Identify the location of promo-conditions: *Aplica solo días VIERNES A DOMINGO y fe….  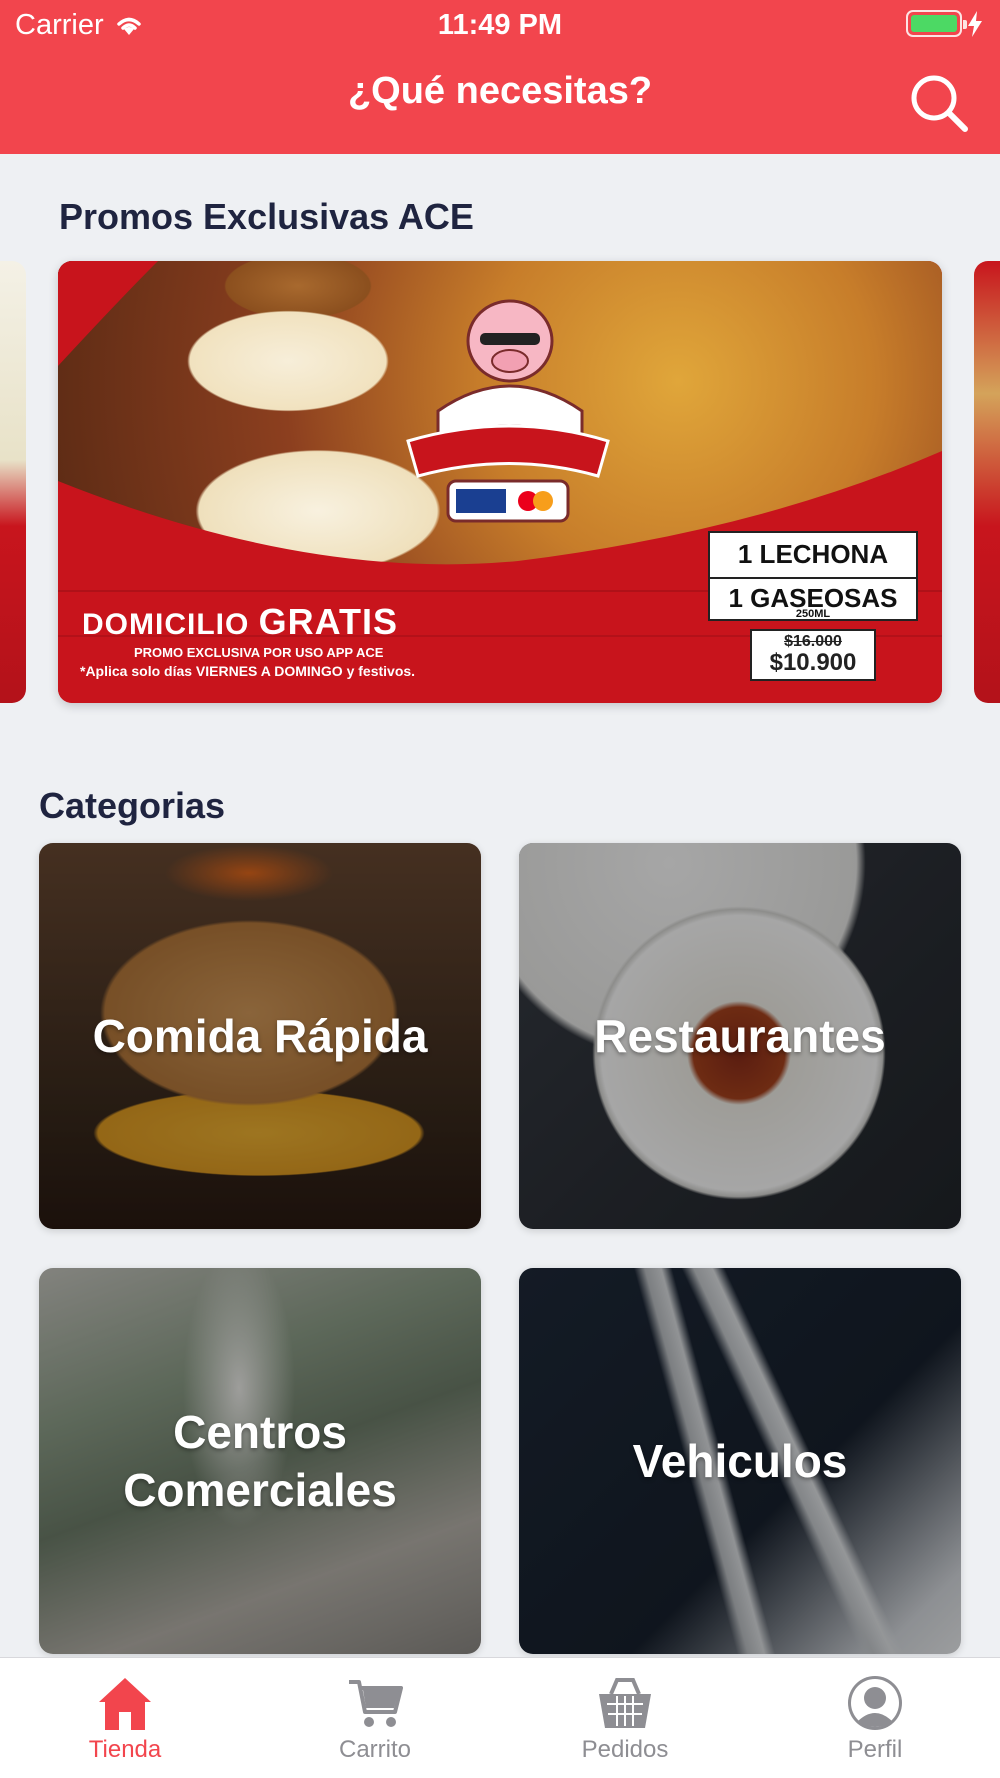
(248, 671).